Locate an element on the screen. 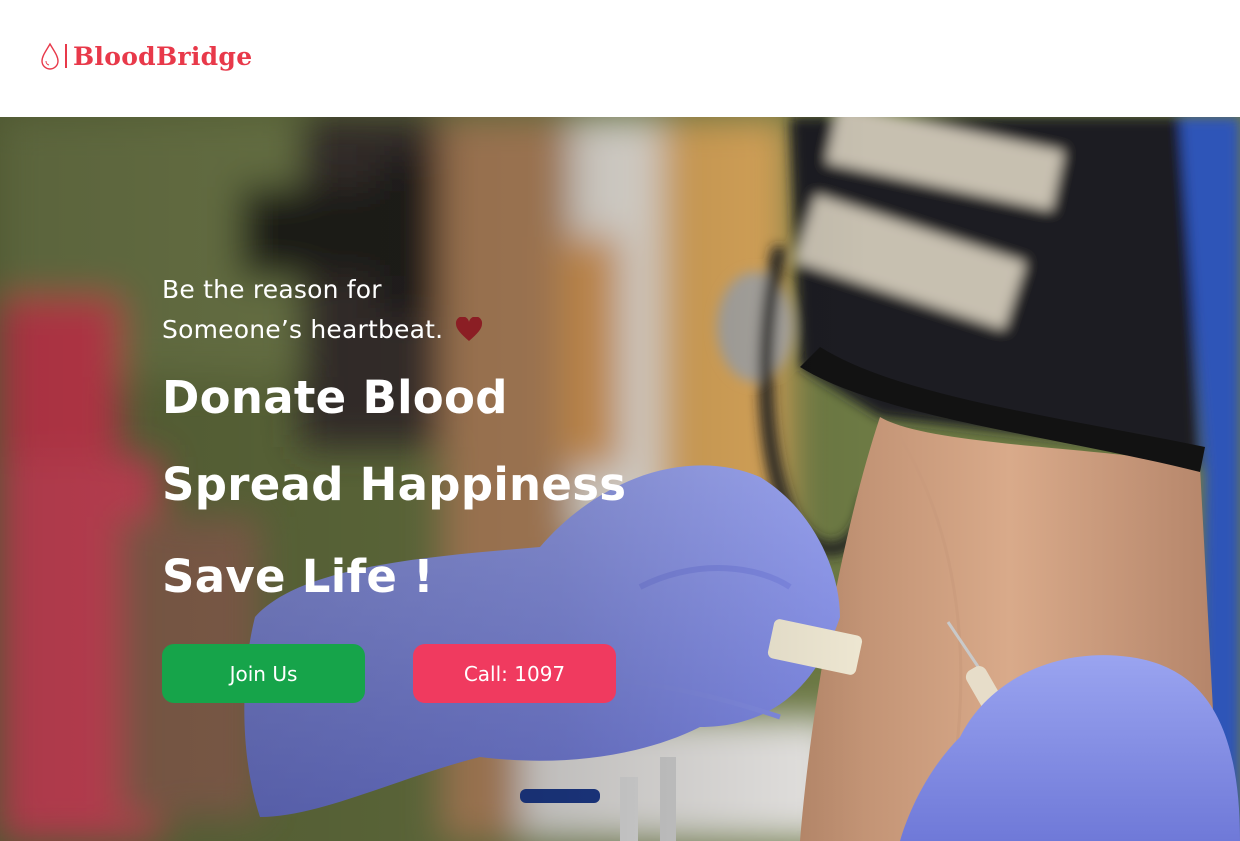 Image resolution: width=1240 pixels, height=841 pixels. tagline-line-2-row: Someone’s heartbeat. is located at coordinates (322, 330).